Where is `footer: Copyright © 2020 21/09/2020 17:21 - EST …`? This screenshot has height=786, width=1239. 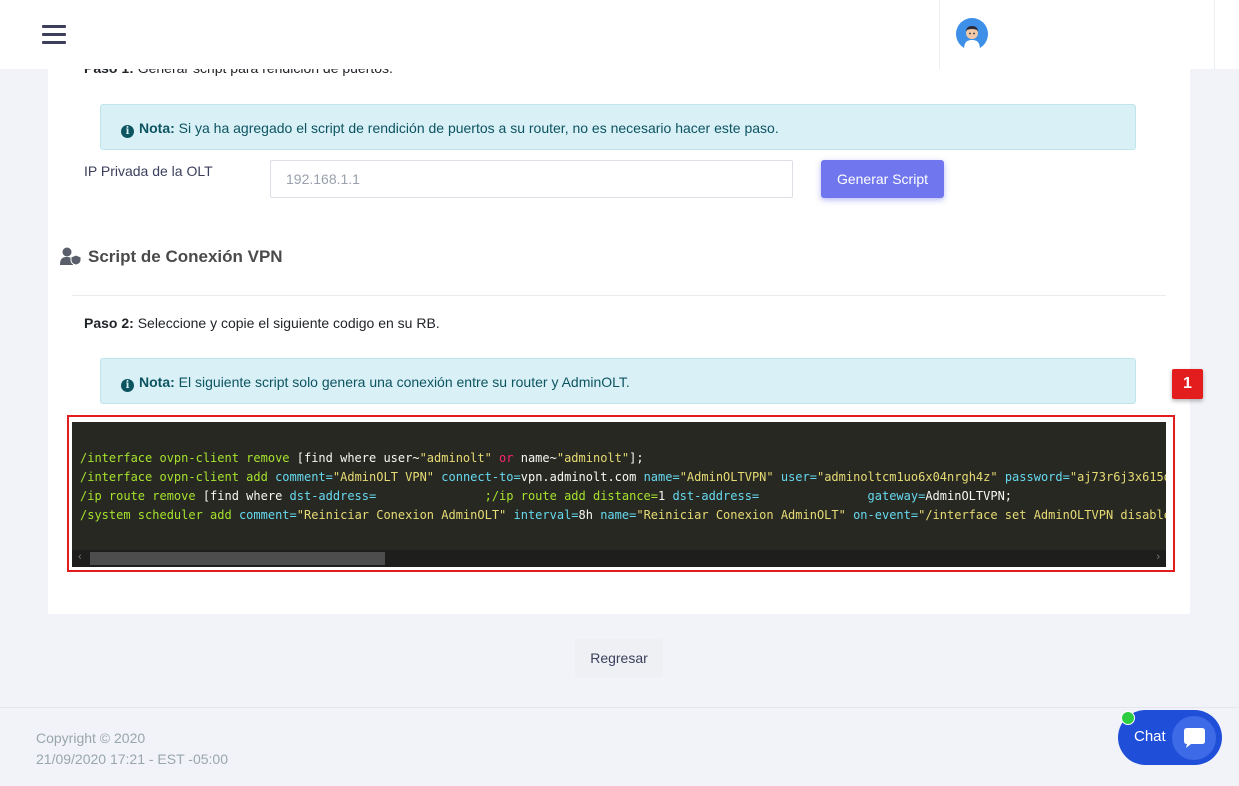
footer: Copyright © 2020 21/09/2020 17:21 - EST … is located at coordinates (619, 746).